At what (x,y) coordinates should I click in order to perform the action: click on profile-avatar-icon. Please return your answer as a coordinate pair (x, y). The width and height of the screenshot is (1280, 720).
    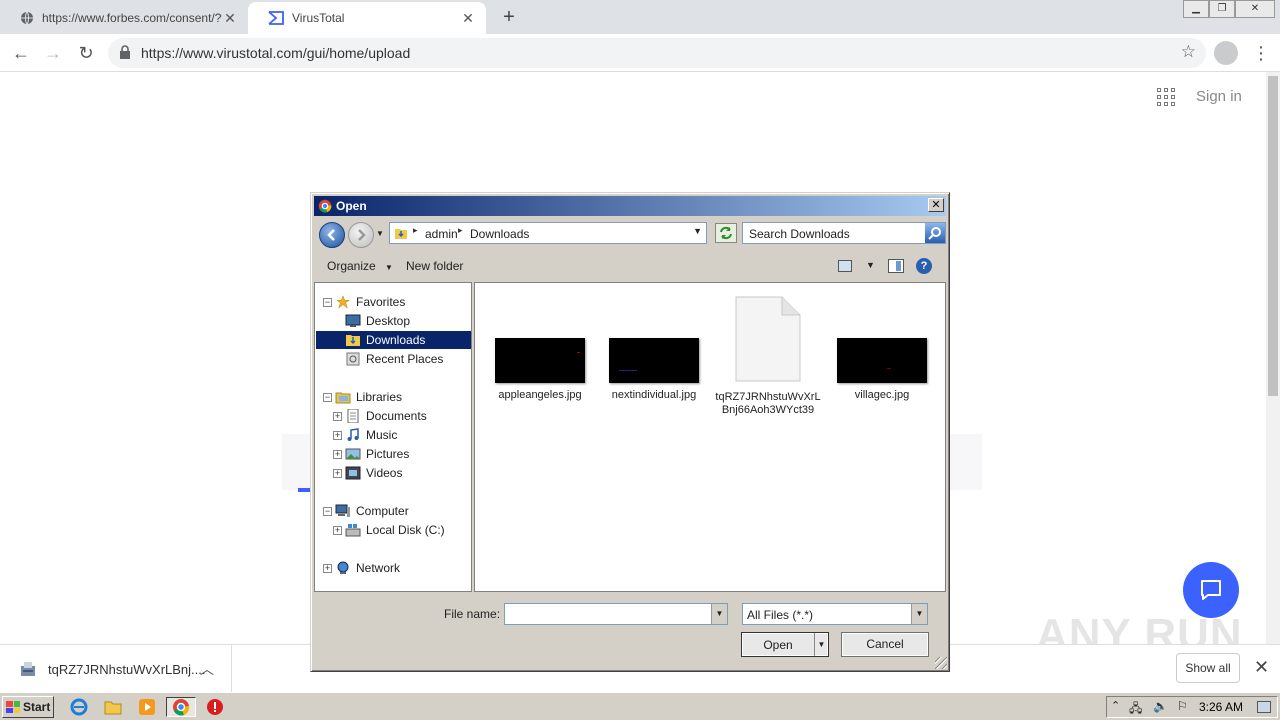
    Looking at the image, I should click on (1226, 53).